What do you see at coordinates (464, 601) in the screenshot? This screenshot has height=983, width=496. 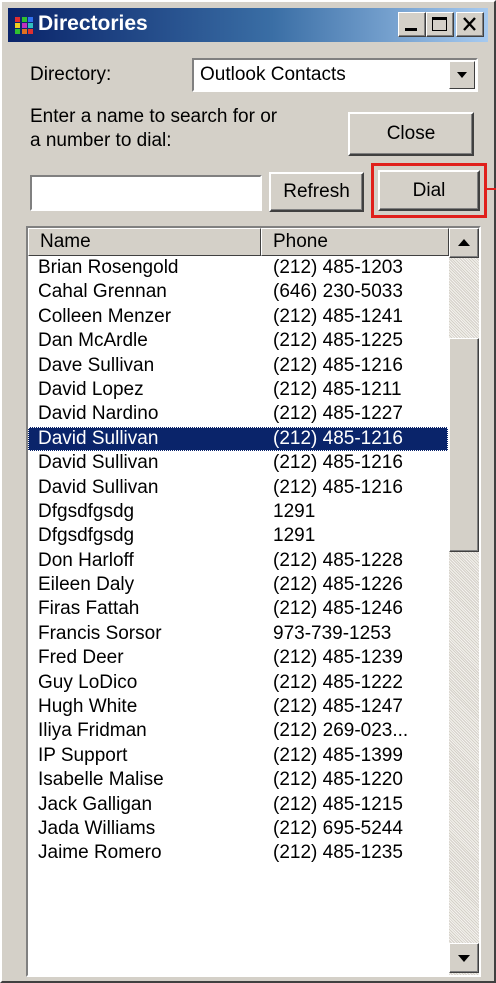 I see `vertical-scrollbar` at bounding box center [464, 601].